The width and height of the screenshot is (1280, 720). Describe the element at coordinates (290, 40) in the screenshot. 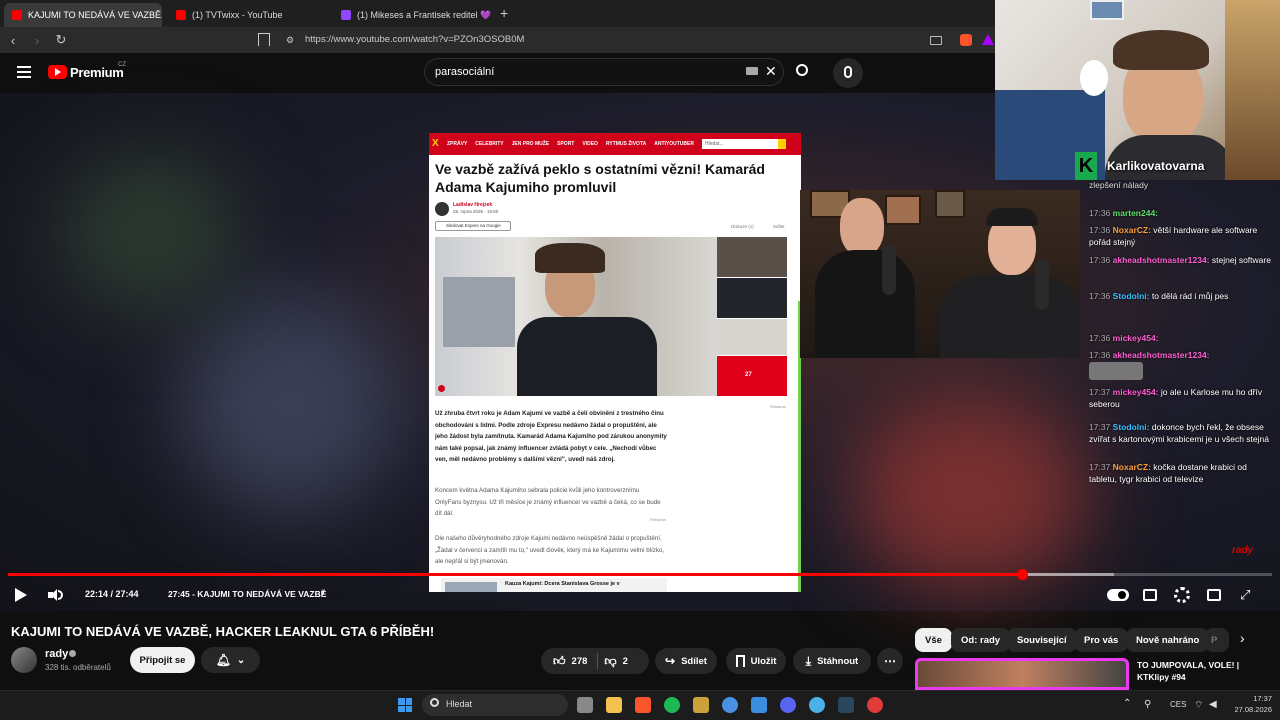

I see `site-info-icon: ⚙` at that location.